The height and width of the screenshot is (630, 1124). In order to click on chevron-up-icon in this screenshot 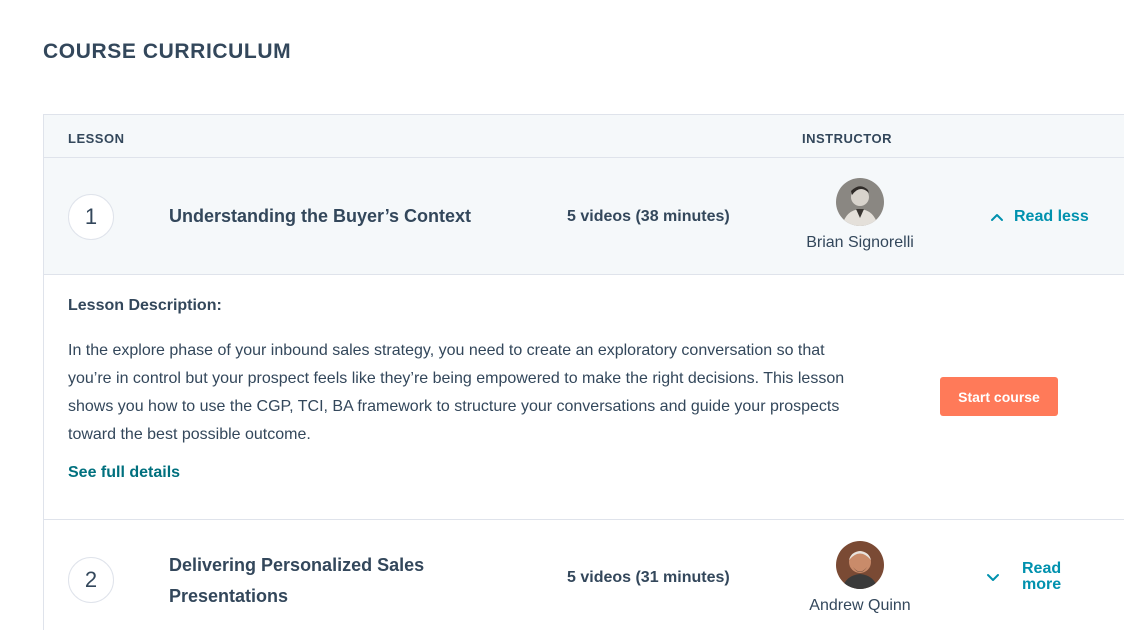, I will do `click(997, 217)`.